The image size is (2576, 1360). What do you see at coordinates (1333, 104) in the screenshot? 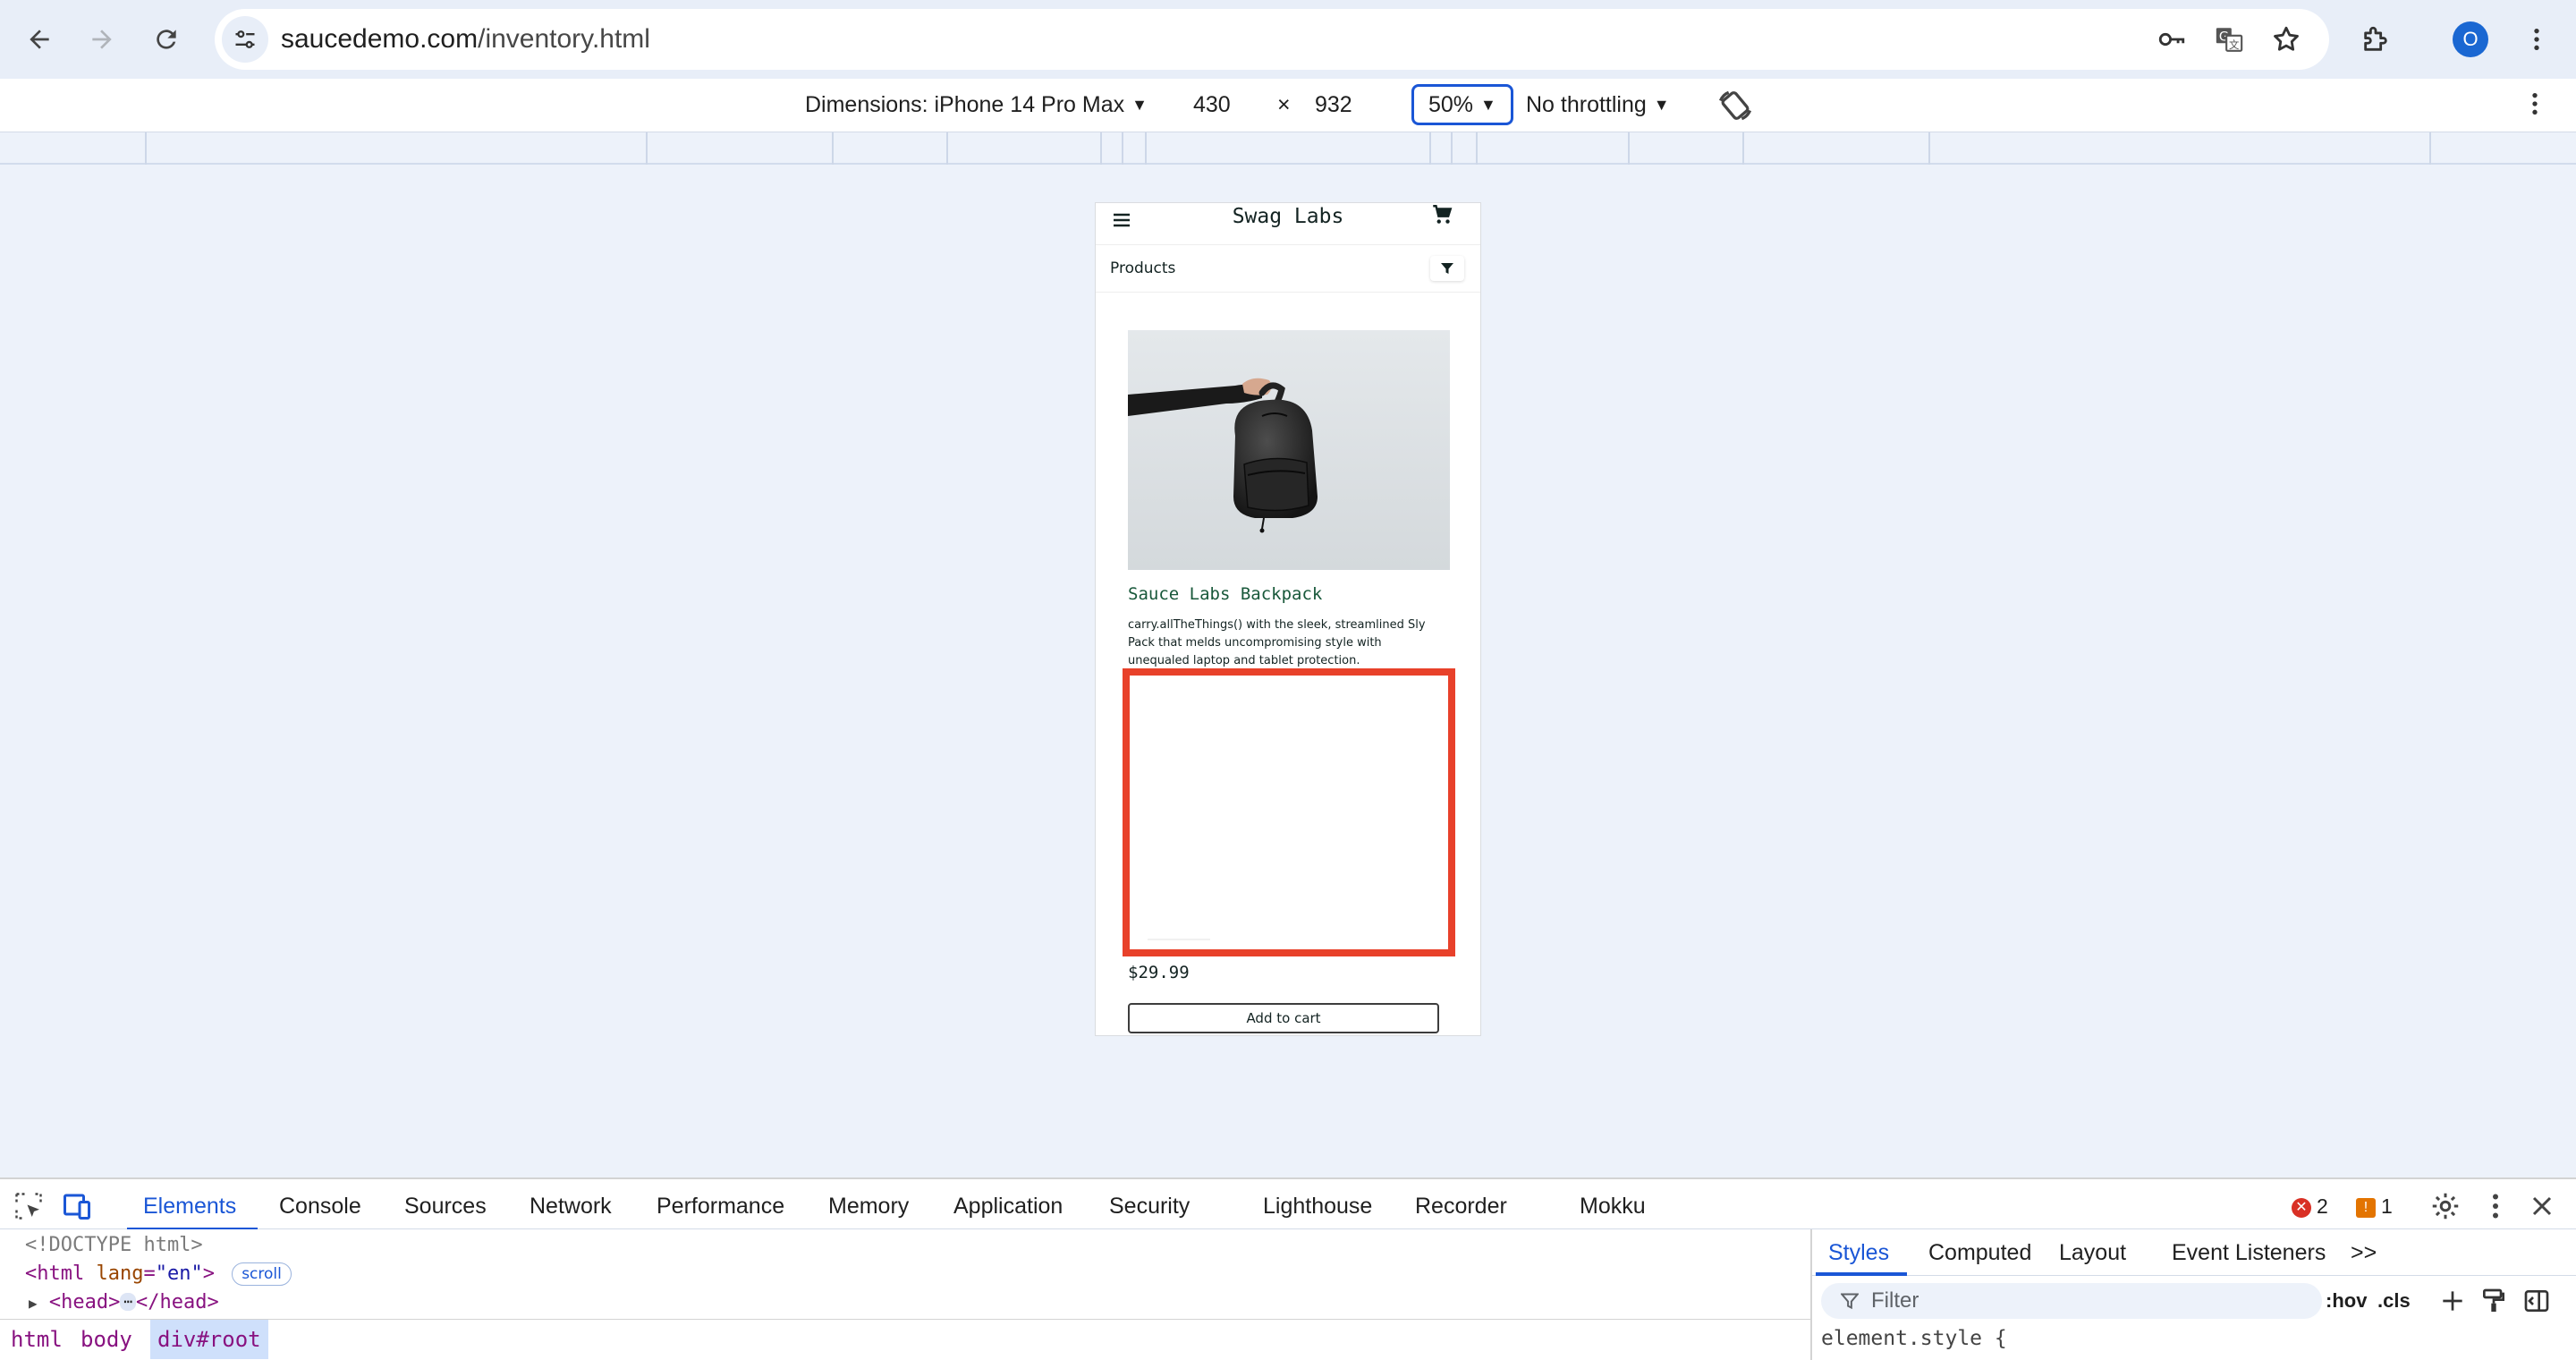
I see `height-input: 932` at bounding box center [1333, 104].